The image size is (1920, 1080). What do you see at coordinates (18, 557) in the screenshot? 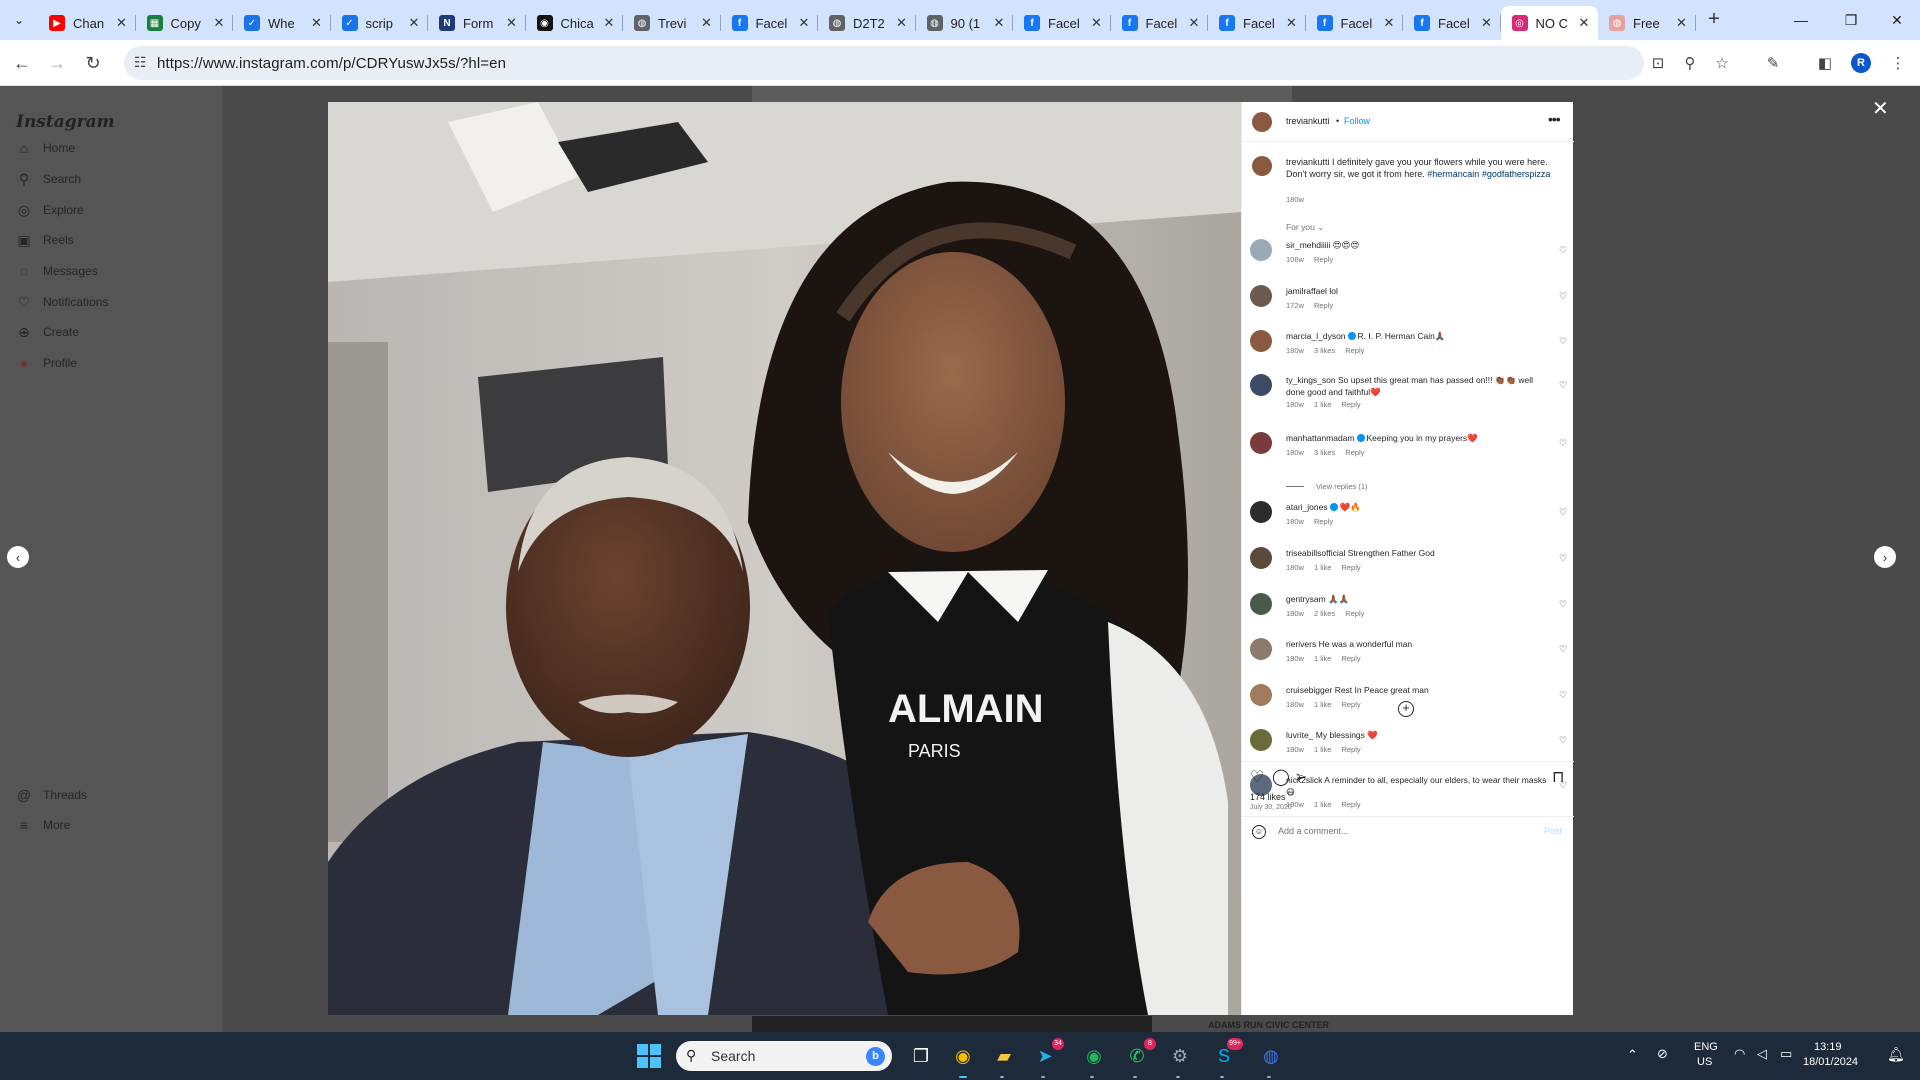
I see `previous-post-button: ‹` at bounding box center [18, 557].